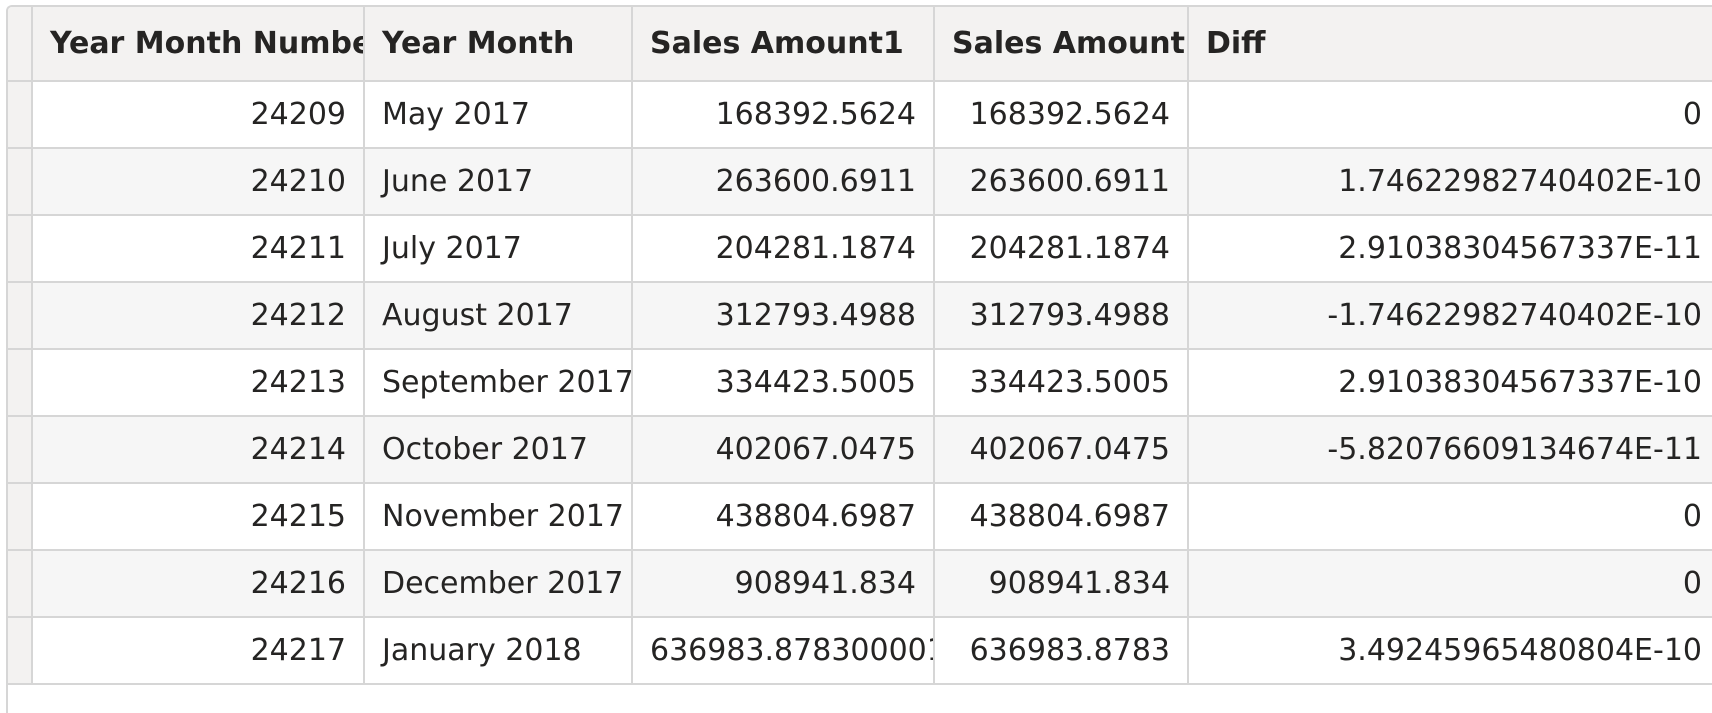 Image resolution: width=1712 pixels, height=713 pixels. What do you see at coordinates (498, 316) in the screenshot?
I see `cell-year-month: August 2017` at bounding box center [498, 316].